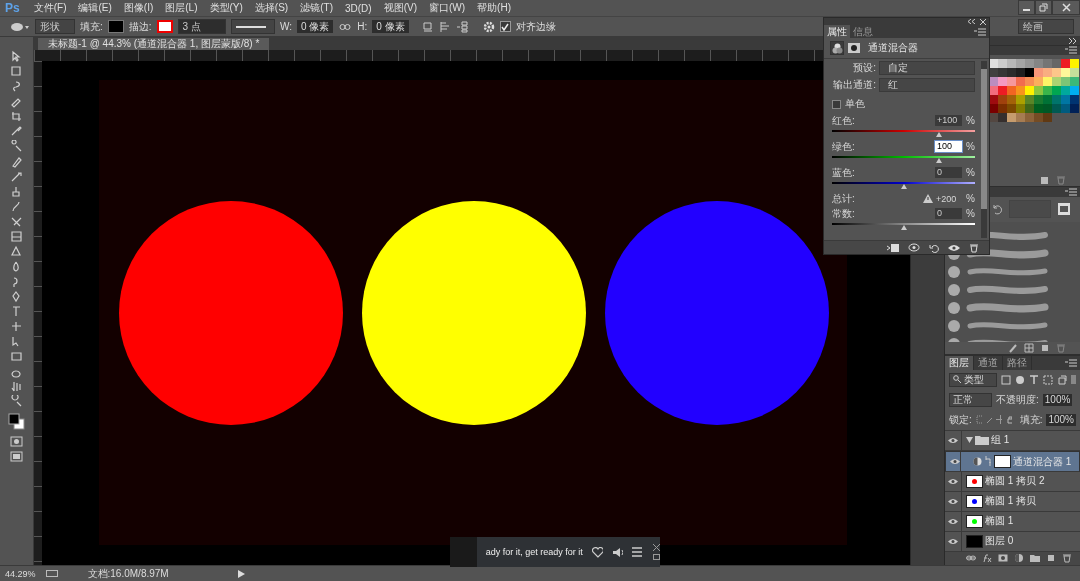 The width and height of the screenshot is (1080, 581). I want to click on document-info: 文档:16.0M/8.97M, so click(128, 573).